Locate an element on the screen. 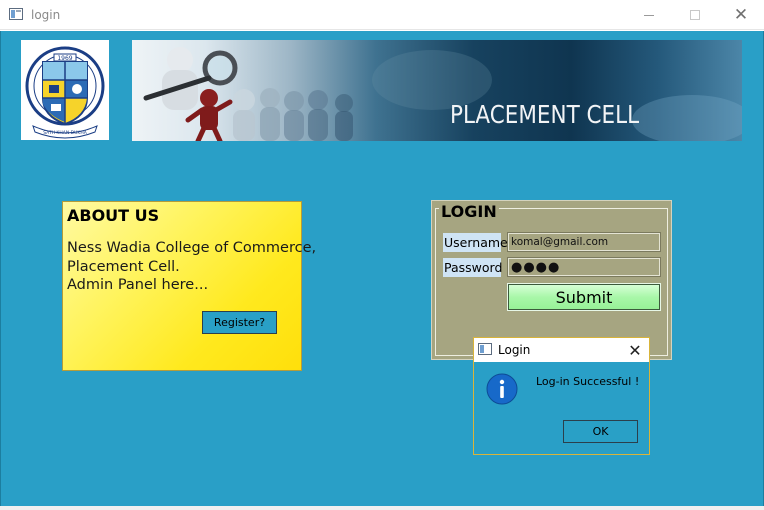 Image resolution: width=764 pixels, height=510 pixels. login-title: LOGIN is located at coordinates (469, 211).